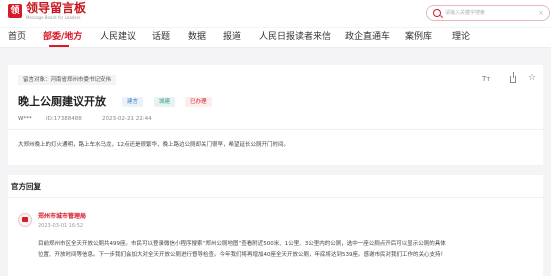  I want to click on nav-item-enterprise-express: 政企直通车, so click(367, 37).